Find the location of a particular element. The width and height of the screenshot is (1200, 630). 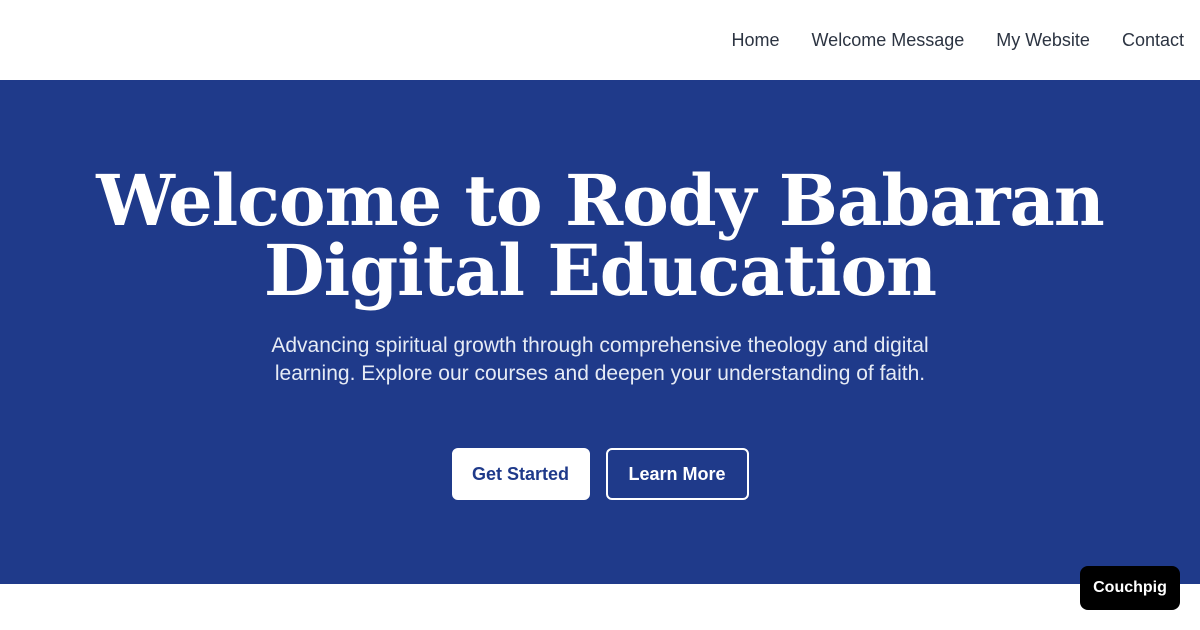

couchpig-badge: Couchpig is located at coordinates (1130, 588).